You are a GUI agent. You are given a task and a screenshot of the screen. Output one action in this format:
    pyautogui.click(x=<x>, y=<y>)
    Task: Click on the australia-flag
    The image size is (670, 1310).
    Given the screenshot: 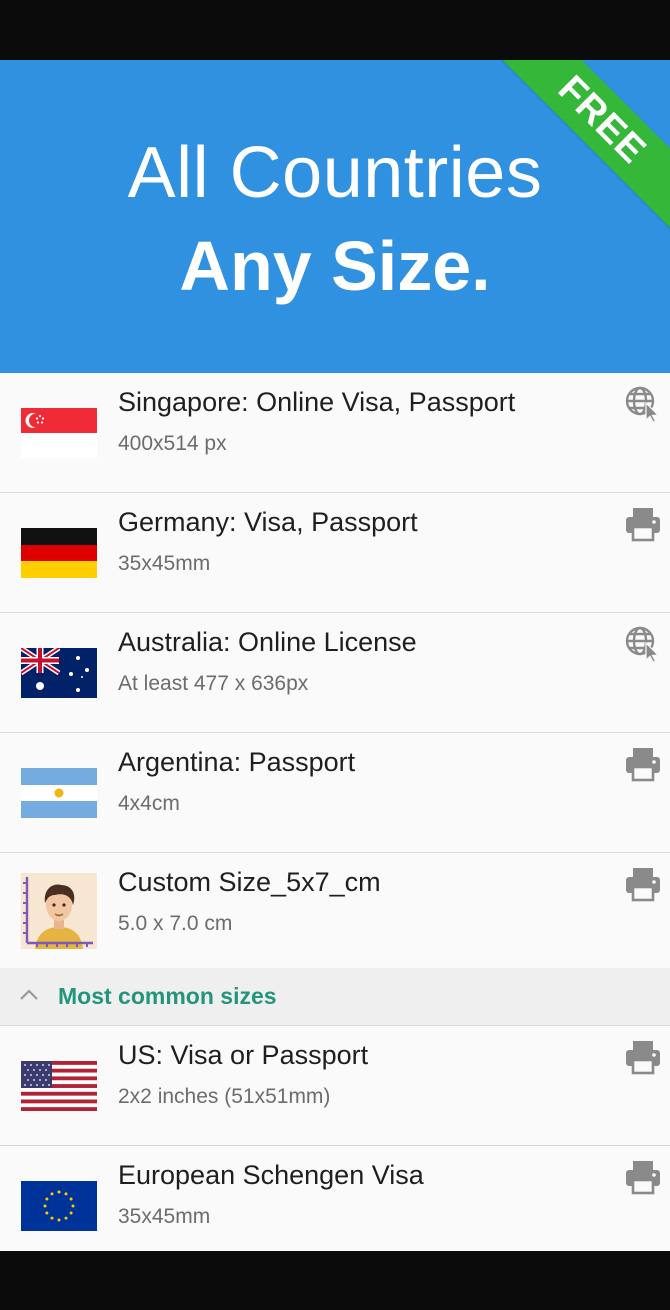 What is the action you would take?
    pyautogui.click(x=59, y=673)
    